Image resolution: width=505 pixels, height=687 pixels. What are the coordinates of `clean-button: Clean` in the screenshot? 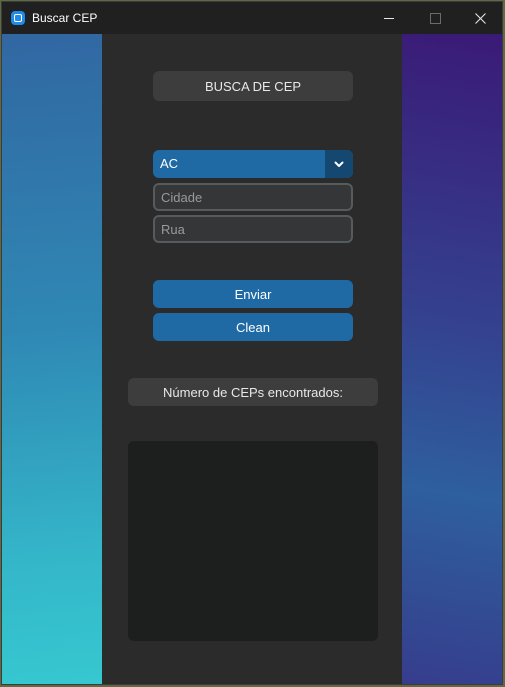 It's located at (253, 327).